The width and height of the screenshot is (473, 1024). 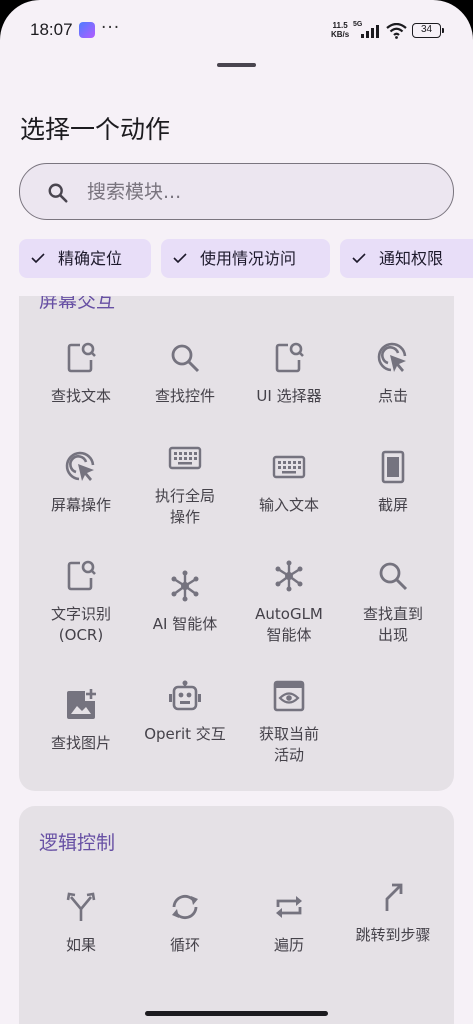 What do you see at coordinates (81, 922) in the screenshot?
I see `module-if: 如果` at bounding box center [81, 922].